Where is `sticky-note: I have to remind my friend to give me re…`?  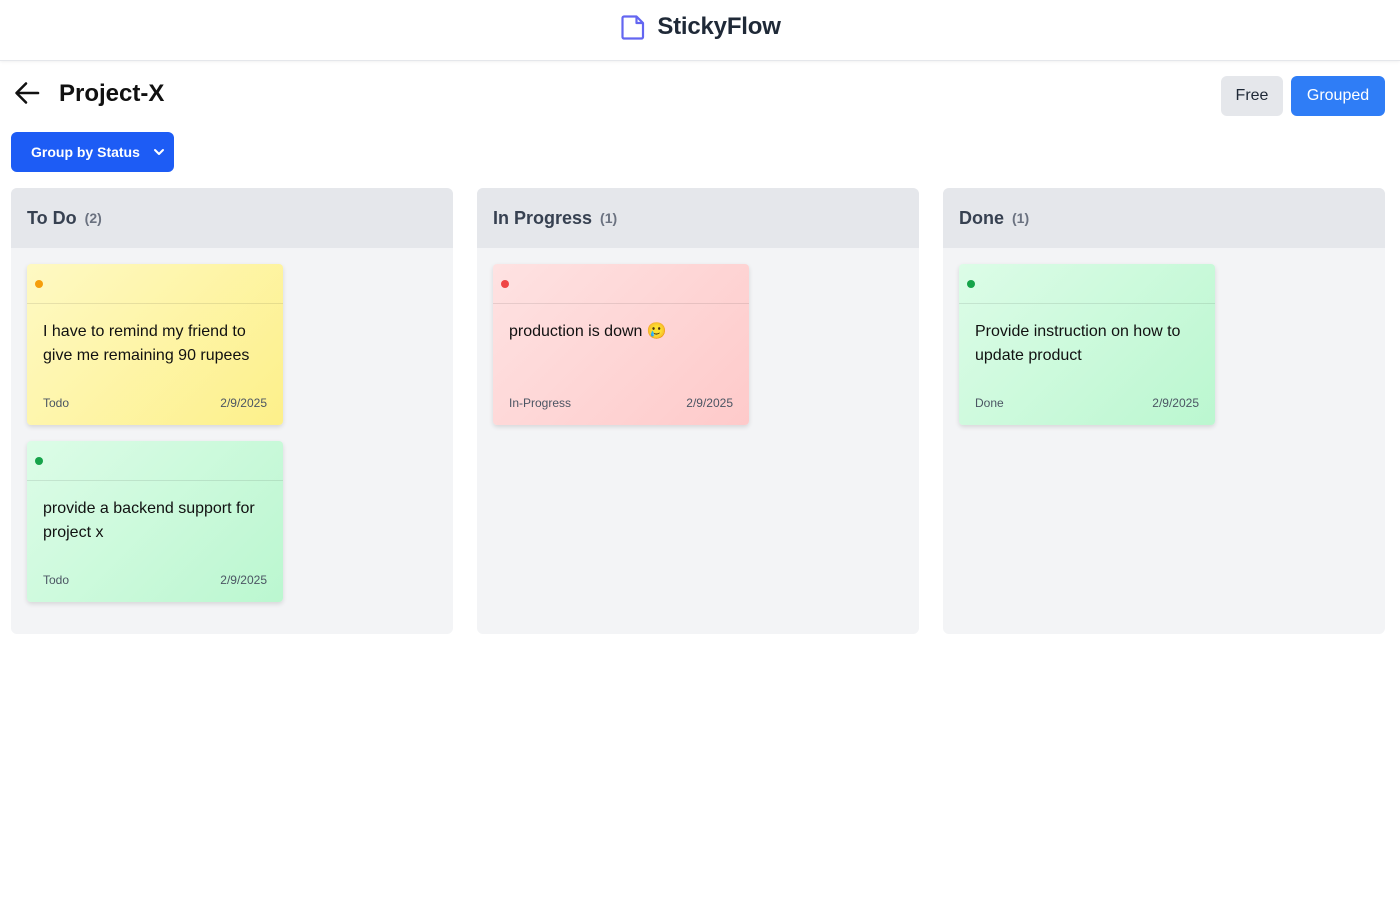
sticky-note: I have to remind my friend to give me re… is located at coordinates (155, 344).